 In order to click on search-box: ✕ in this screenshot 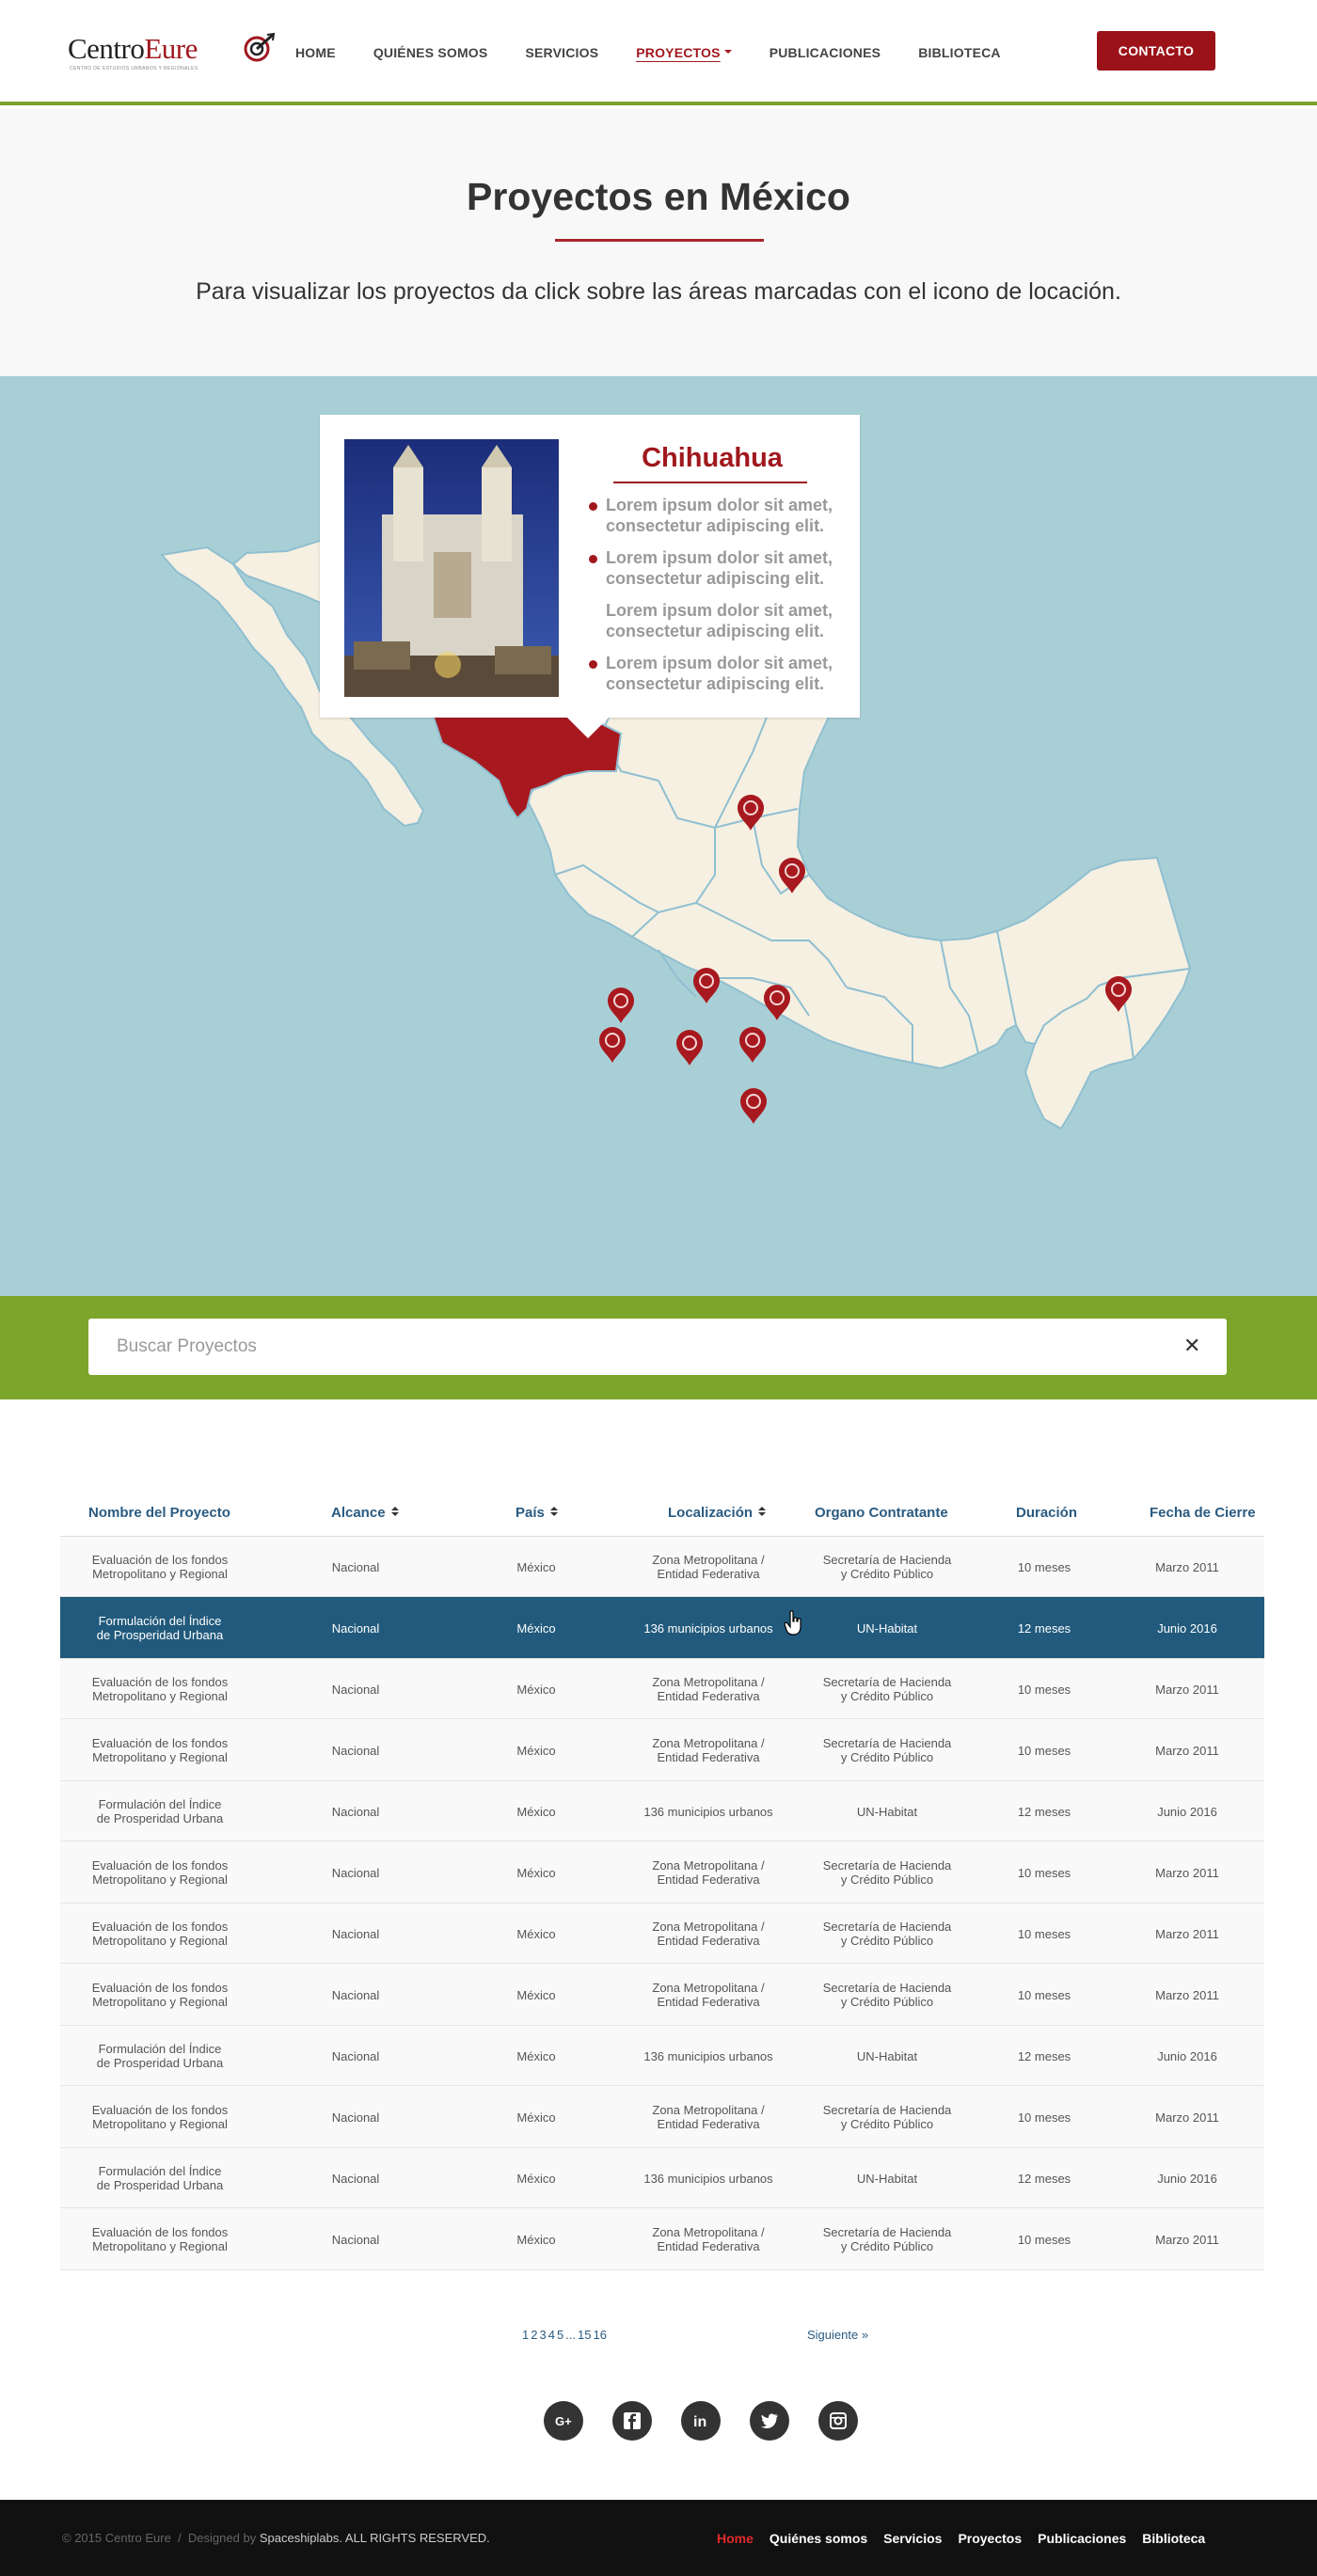, I will do `click(657, 1347)`.